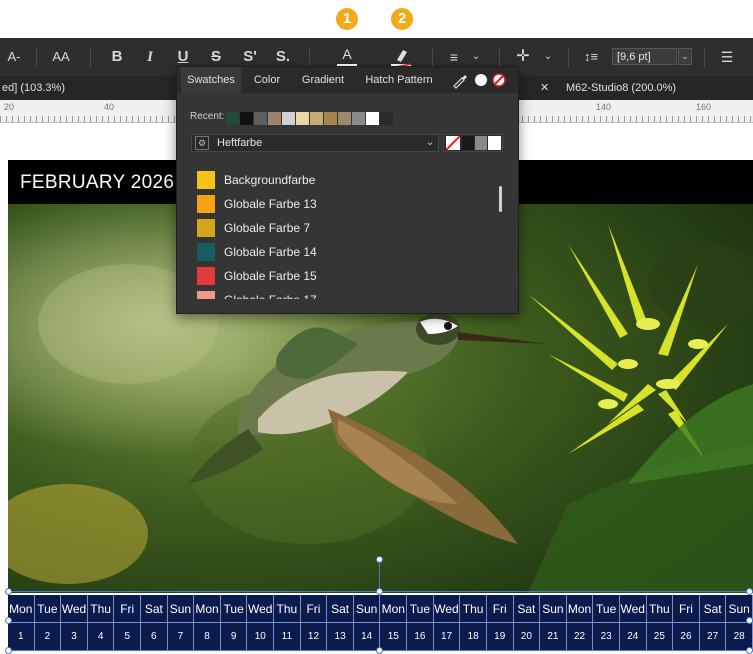 The image size is (753, 654). I want to click on calendar-date: 22, so click(580, 636).